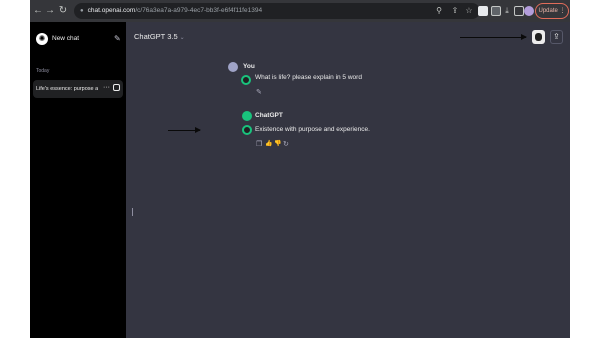 This screenshot has width=600, height=338. Describe the element at coordinates (50, 11) in the screenshot. I see `forward-icon: →` at that location.